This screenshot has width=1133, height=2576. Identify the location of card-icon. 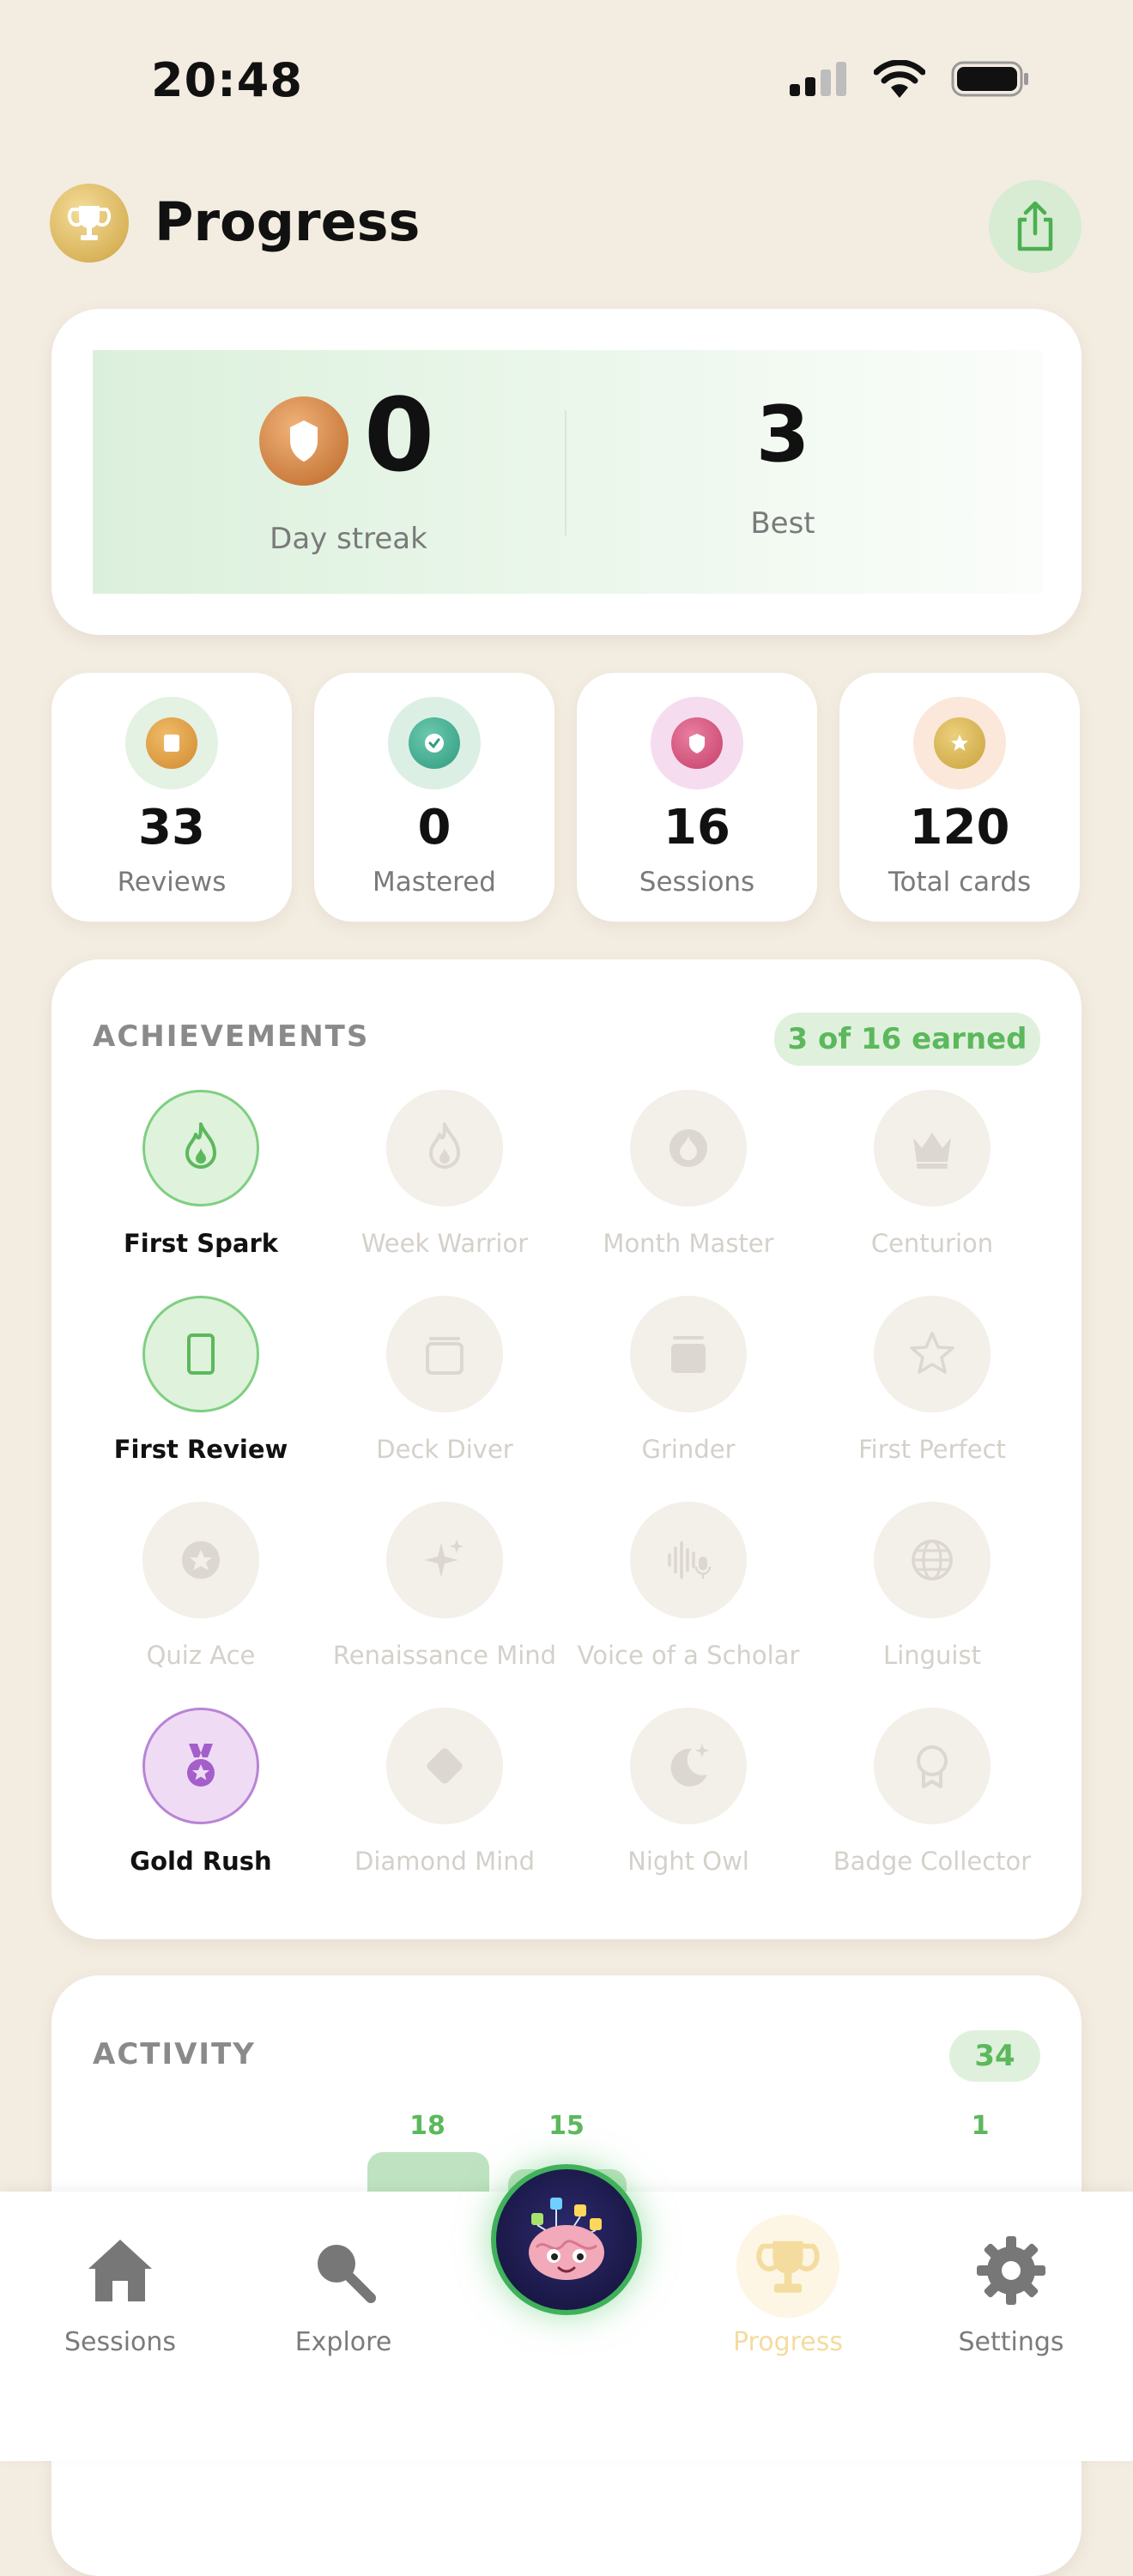
(201, 1354).